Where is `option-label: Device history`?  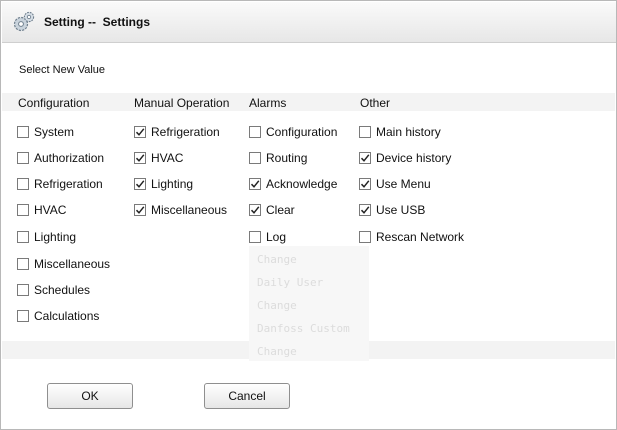
option-label: Device history is located at coordinates (414, 158).